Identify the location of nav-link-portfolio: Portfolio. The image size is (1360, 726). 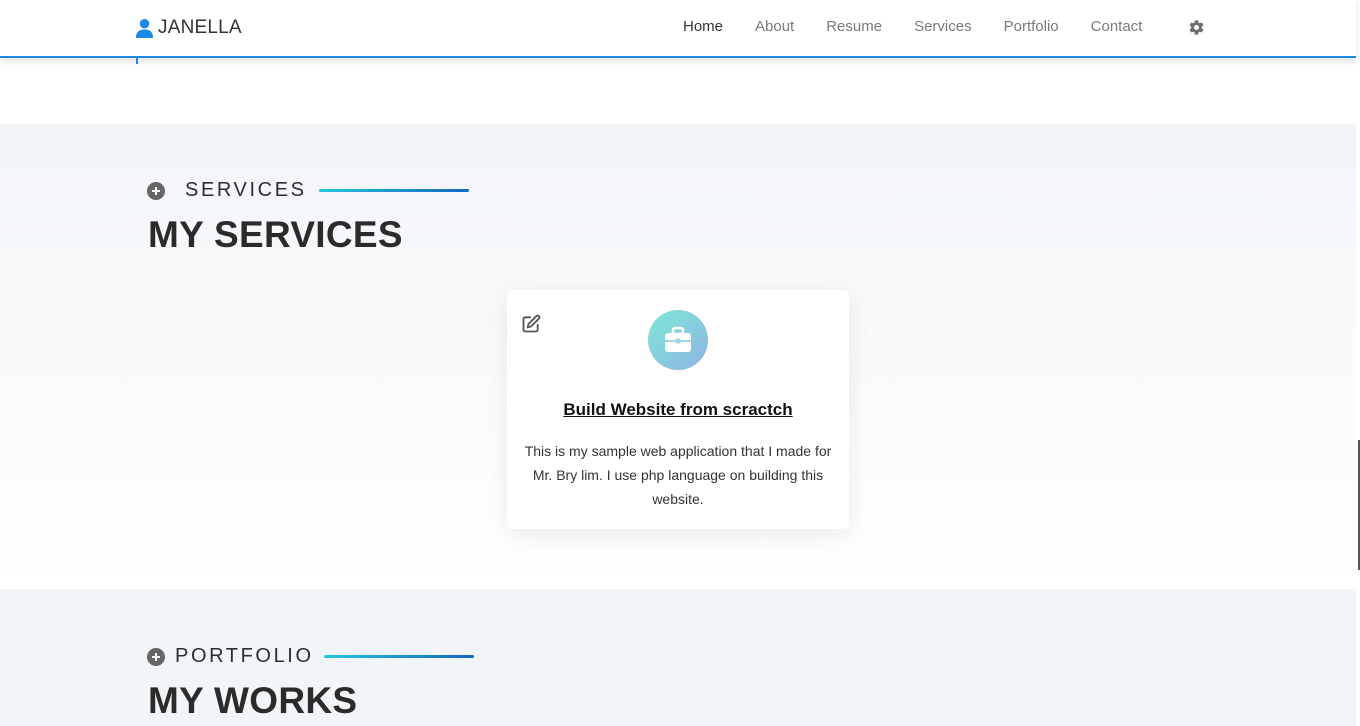
(1031, 26).